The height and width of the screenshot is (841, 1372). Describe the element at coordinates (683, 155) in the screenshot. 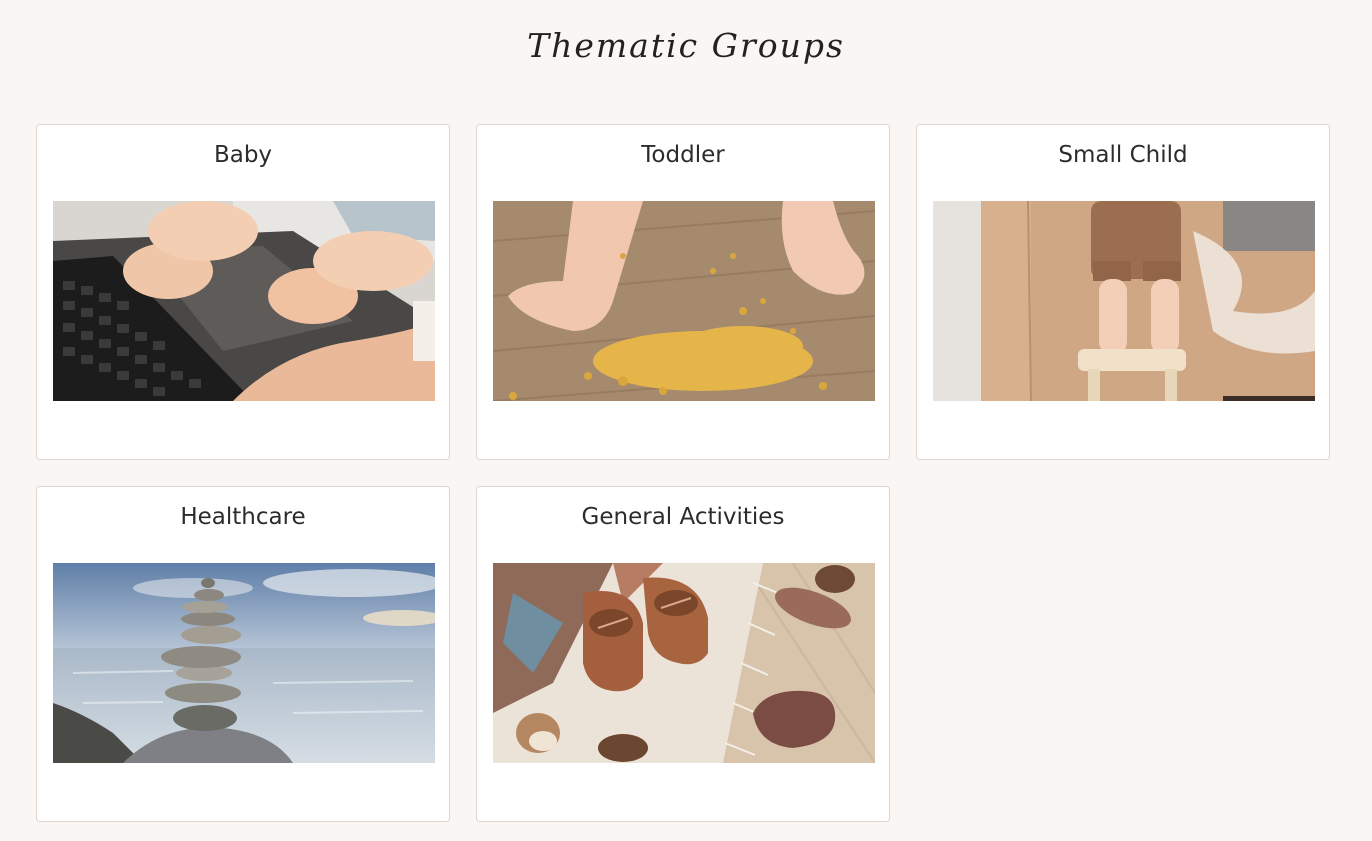

I see `card-title: Toddler` at that location.